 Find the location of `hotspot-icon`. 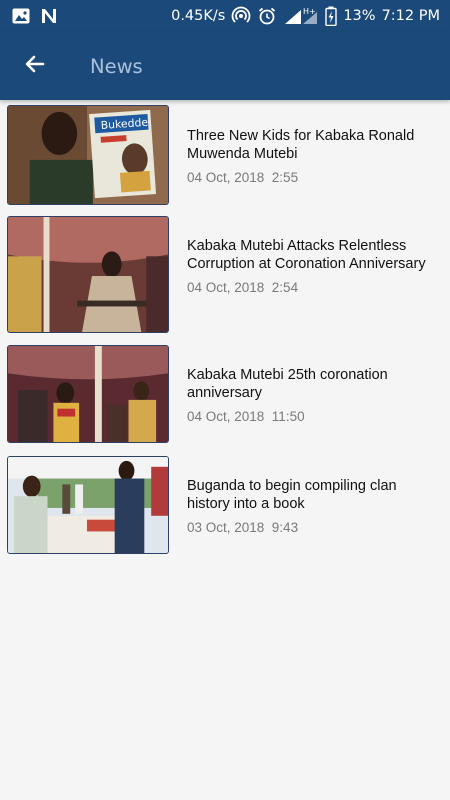

hotspot-icon is located at coordinates (241, 16).